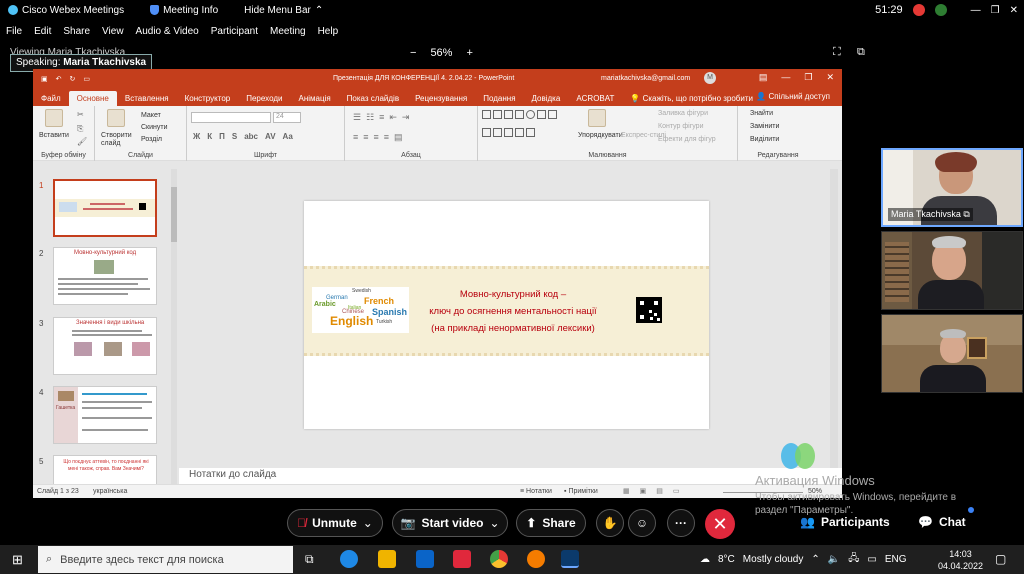 This screenshot has height=574, width=1024. What do you see at coordinates (761, 113) in the screenshot?
I see `find-button: Знайти` at bounding box center [761, 113].